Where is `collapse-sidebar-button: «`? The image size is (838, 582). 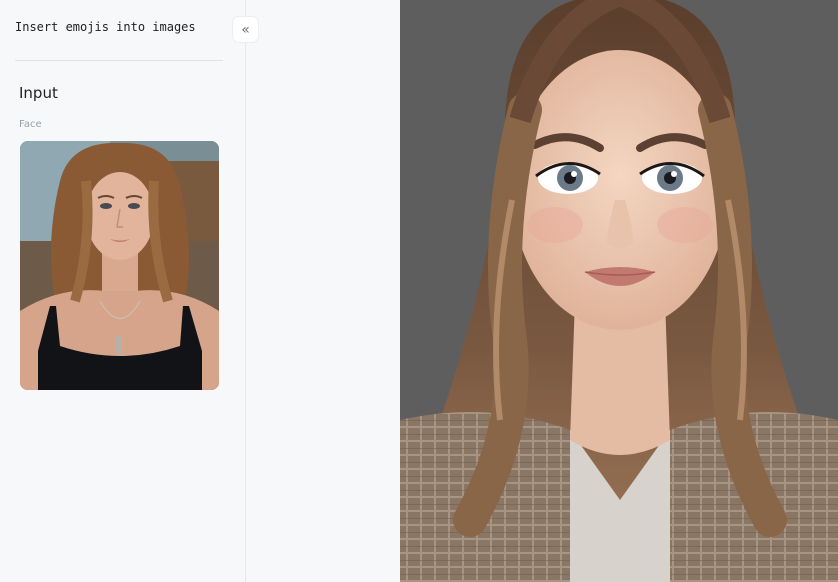 collapse-sidebar-button: « is located at coordinates (245, 29).